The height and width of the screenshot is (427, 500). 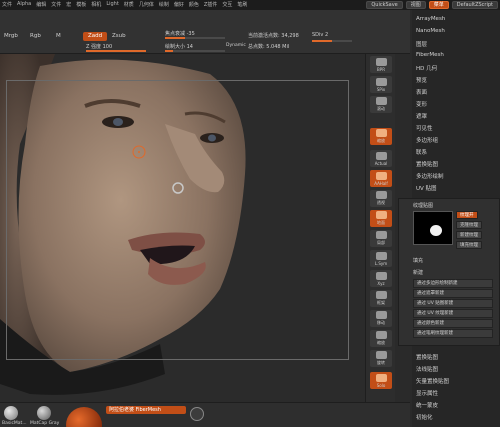 I want to click on new-from-uvmap: 通过 UV 贴图新建, so click(x=453, y=303).